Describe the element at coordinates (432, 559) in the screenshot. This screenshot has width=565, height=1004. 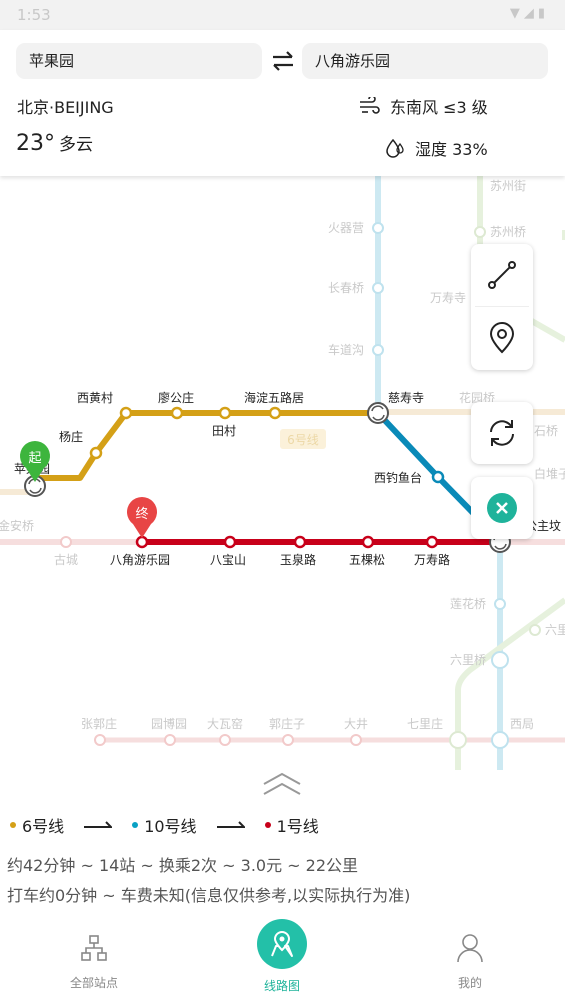
I see `svg-text: 万寿路` at that location.